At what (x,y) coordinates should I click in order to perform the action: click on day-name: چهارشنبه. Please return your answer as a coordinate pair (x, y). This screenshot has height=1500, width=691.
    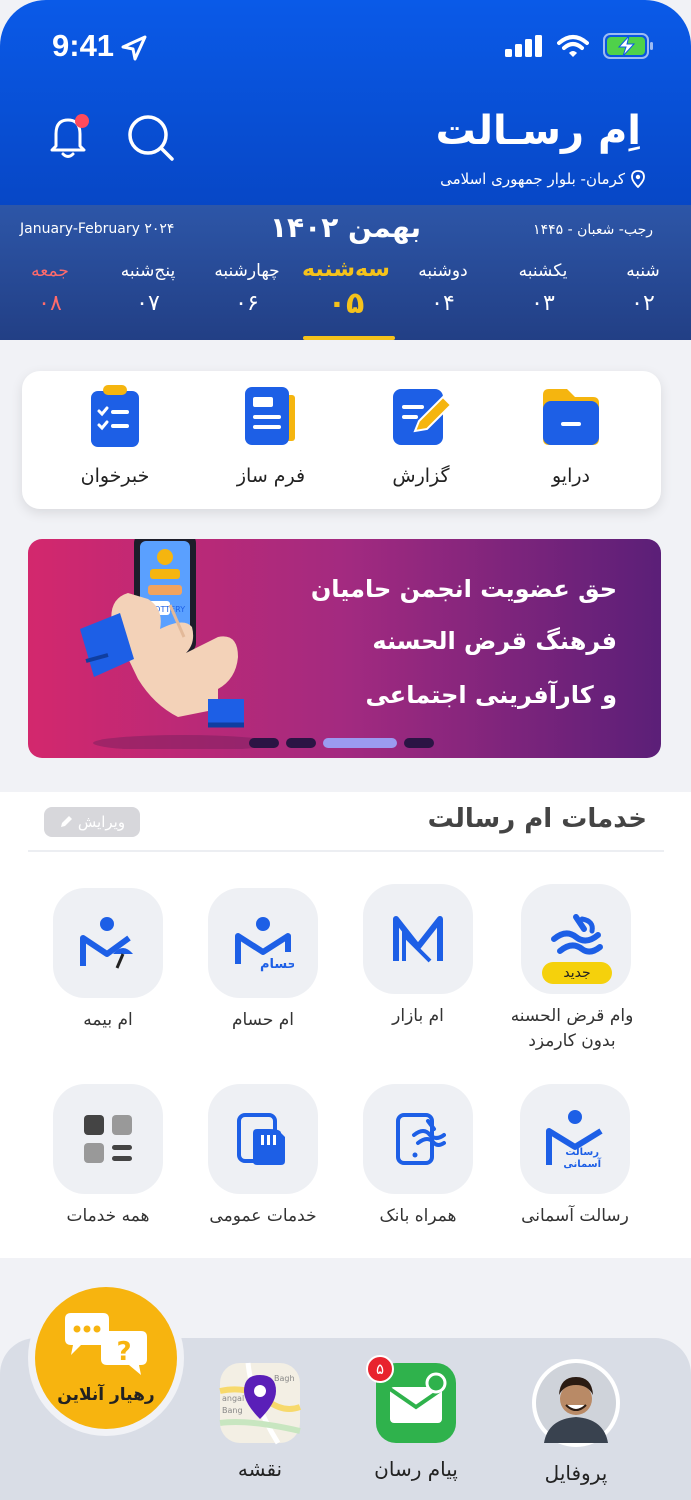
    Looking at the image, I should click on (247, 271).